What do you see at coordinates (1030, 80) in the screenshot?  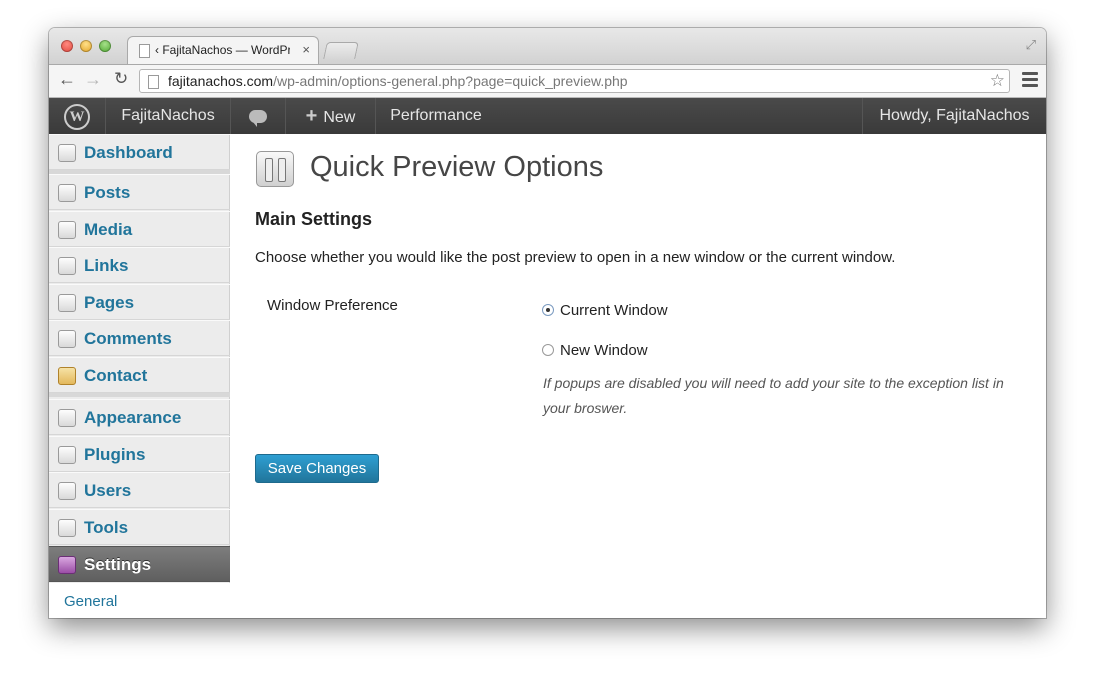 I see `hamburger-menu-icon` at bounding box center [1030, 80].